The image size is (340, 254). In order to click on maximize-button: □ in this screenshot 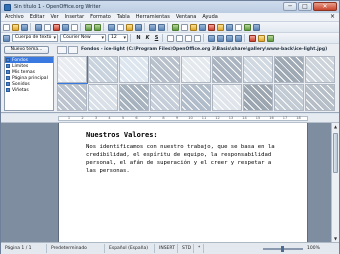, I will do `click(305, 6)`.